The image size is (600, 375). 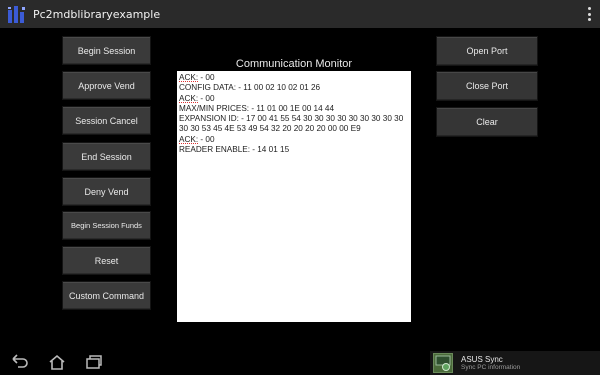 I want to click on deny-vend-button: Deny Vend, so click(x=106, y=191).